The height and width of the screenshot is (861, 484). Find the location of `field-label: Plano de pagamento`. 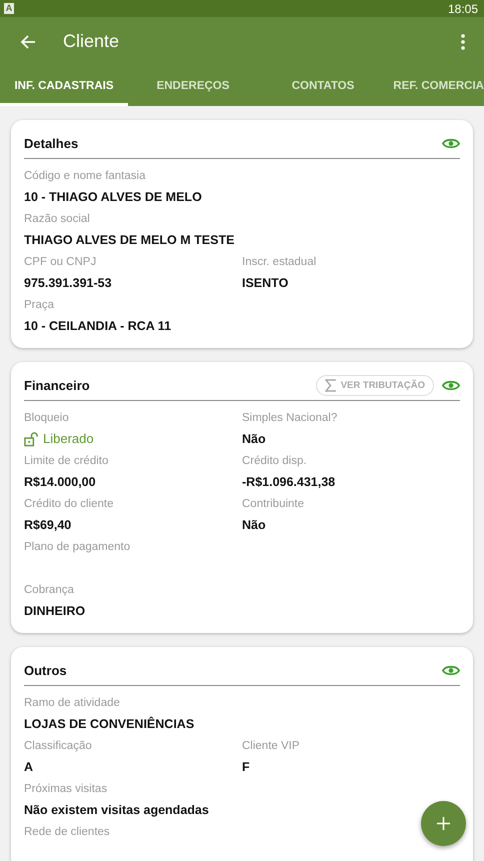

field-label: Plano de pagamento is located at coordinates (78, 547).